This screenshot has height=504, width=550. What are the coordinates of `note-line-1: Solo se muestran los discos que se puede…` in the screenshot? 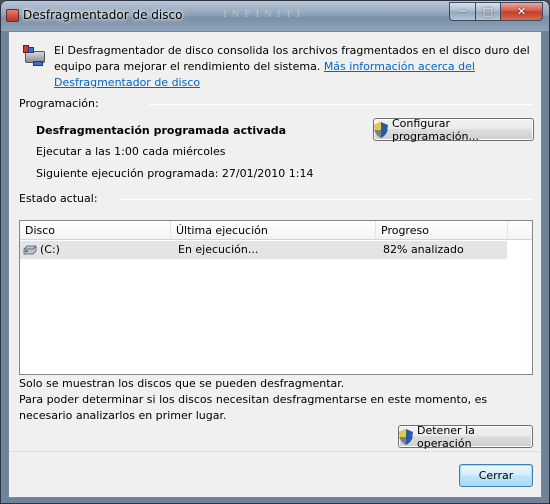 It's located at (182, 383).